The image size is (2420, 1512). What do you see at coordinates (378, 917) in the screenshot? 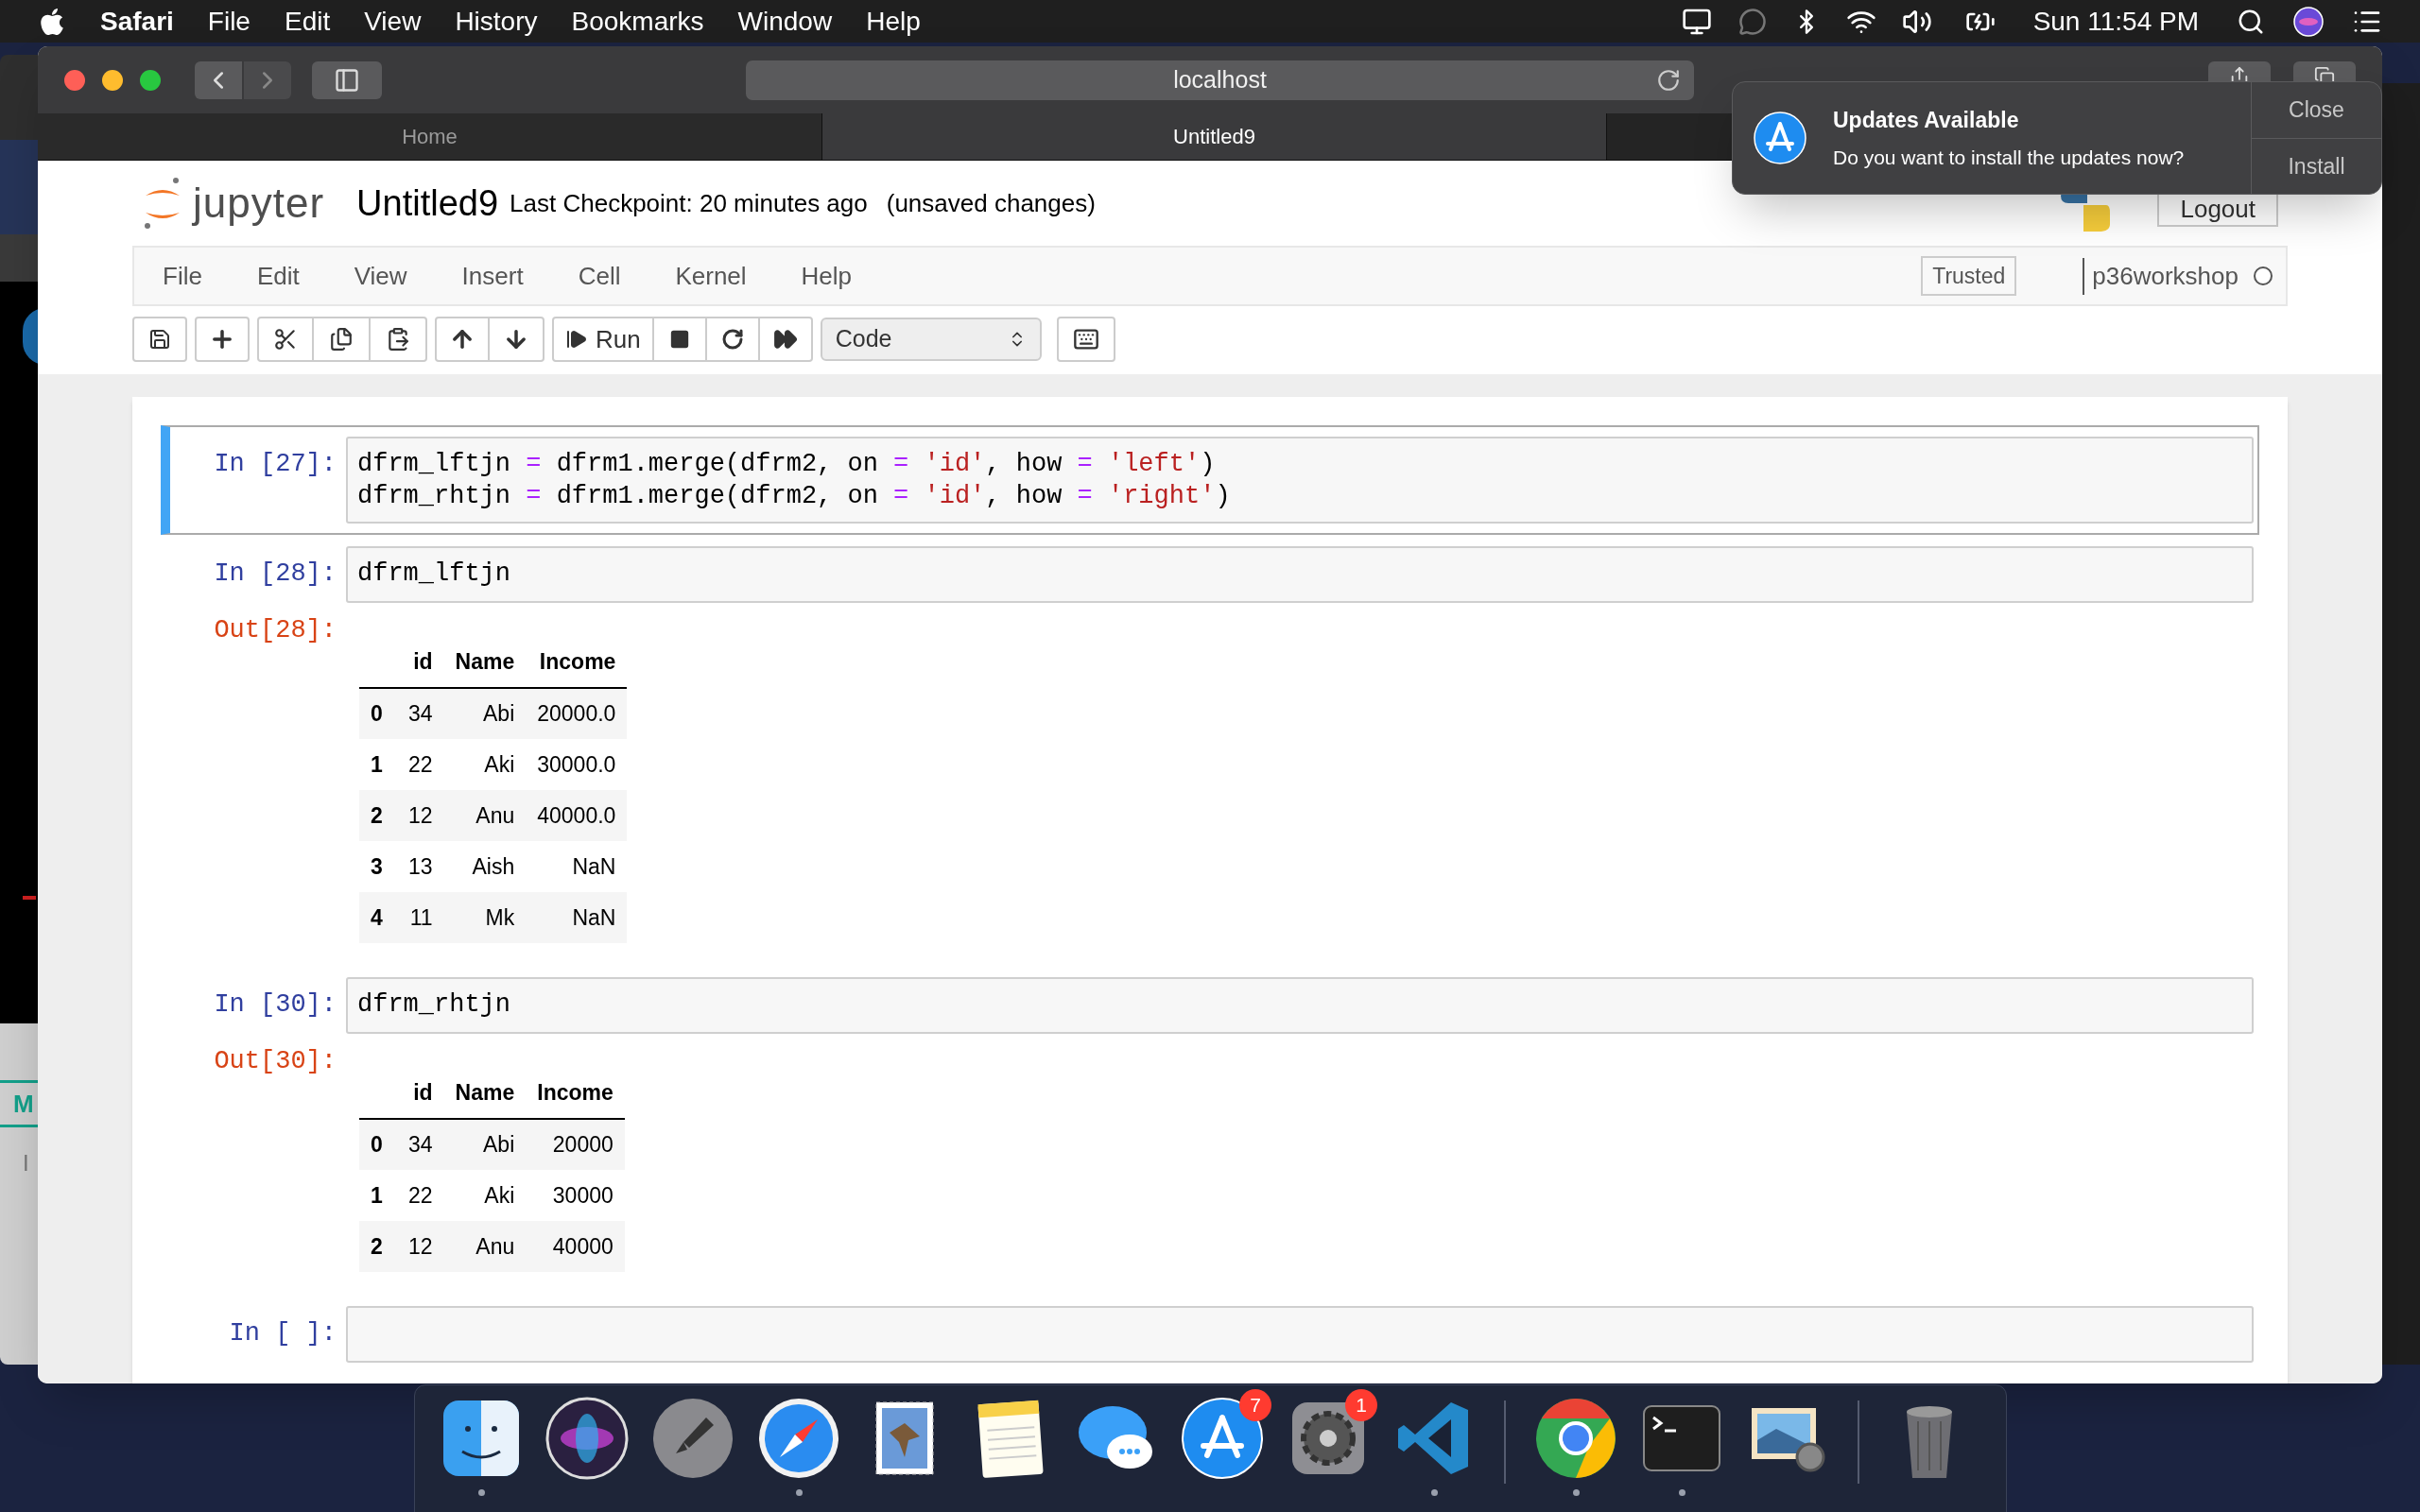
I see `row-index: 4` at bounding box center [378, 917].